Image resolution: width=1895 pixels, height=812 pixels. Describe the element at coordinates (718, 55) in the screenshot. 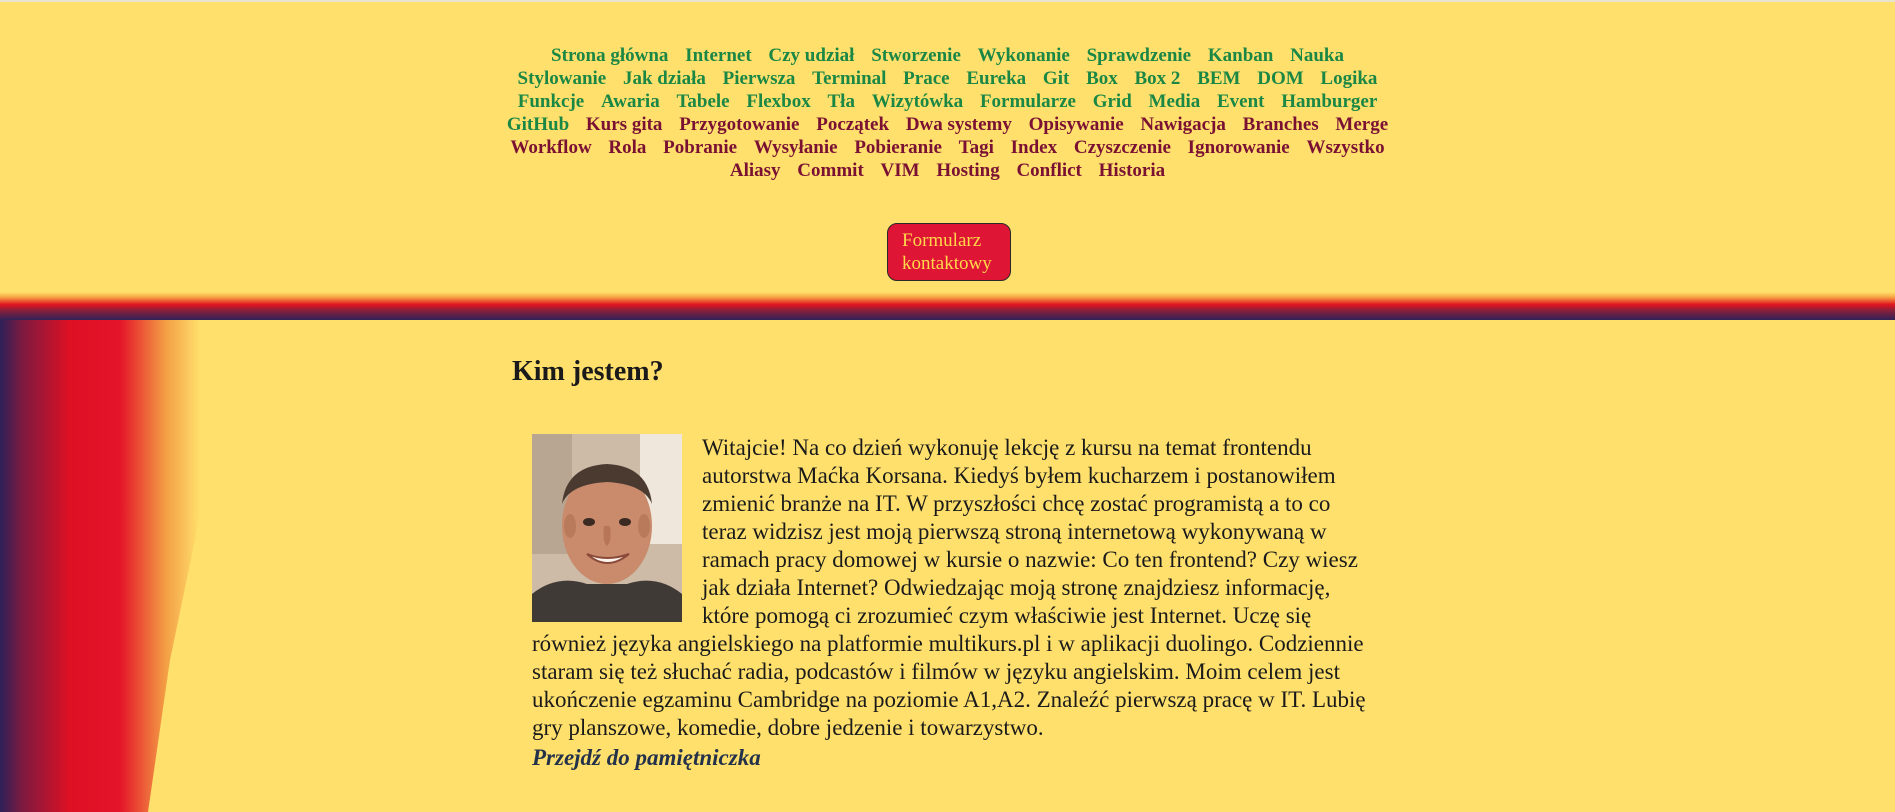

I see `nav-link: Internet` at that location.